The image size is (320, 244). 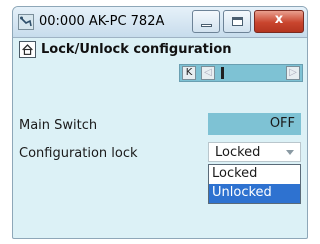 What do you see at coordinates (27, 49) in the screenshot?
I see `home-icon` at bounding box center [27, 49].